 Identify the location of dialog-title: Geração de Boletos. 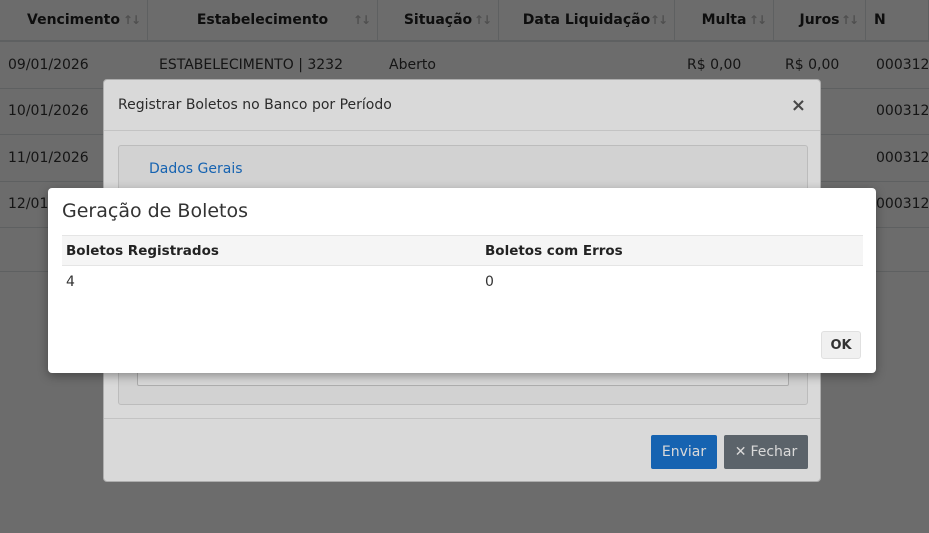
(155, 211).